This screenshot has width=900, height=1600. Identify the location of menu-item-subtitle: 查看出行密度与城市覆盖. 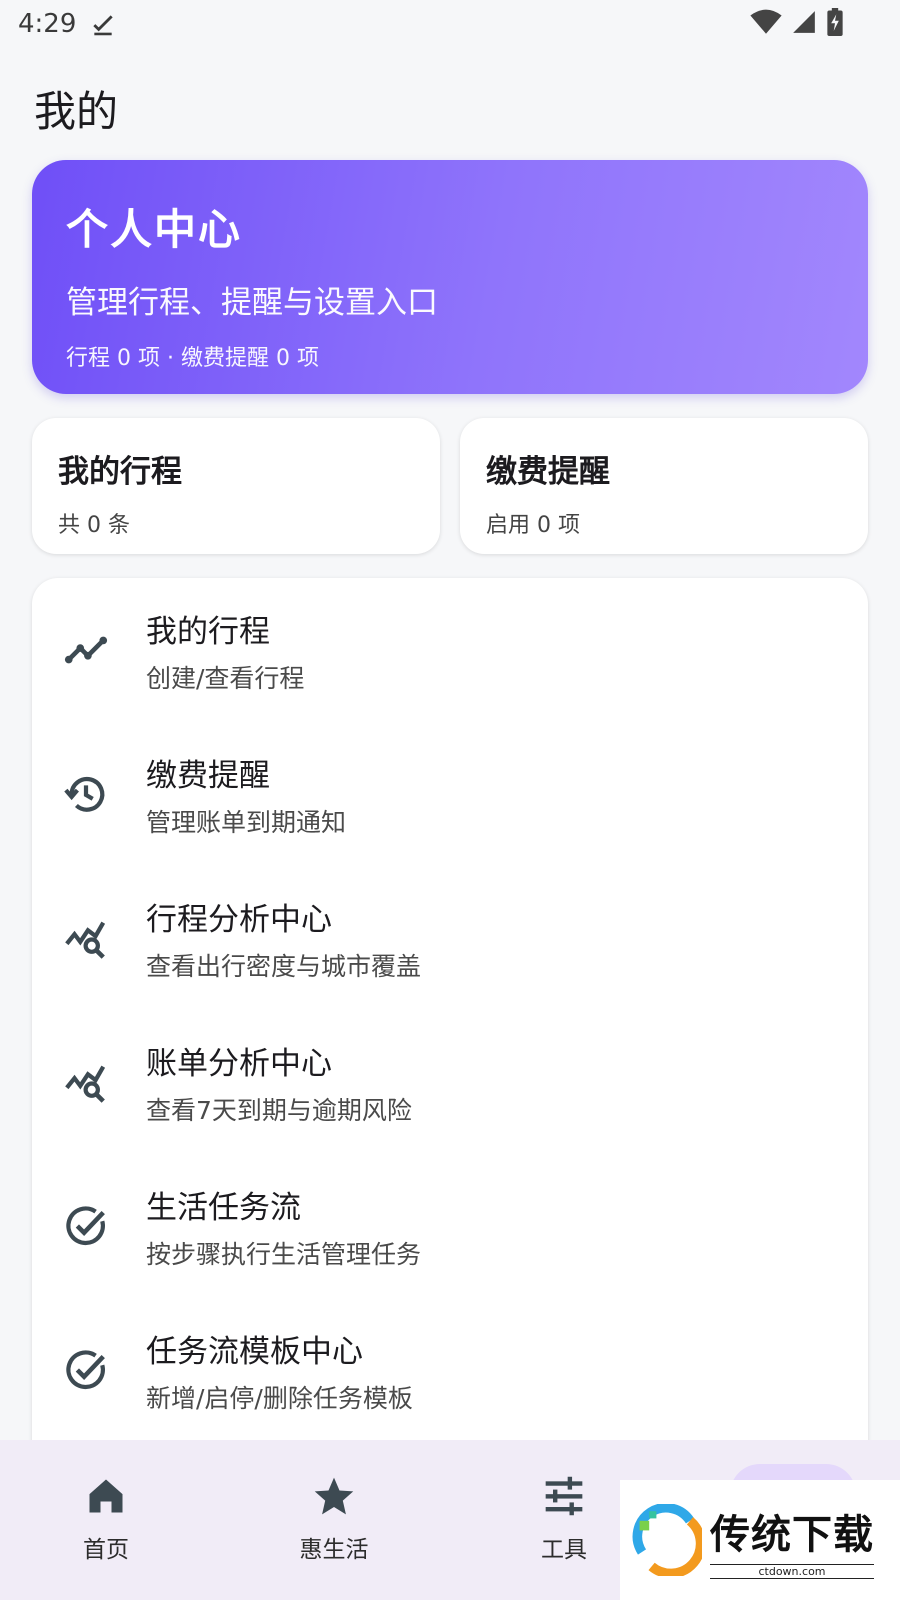
(284, 966).